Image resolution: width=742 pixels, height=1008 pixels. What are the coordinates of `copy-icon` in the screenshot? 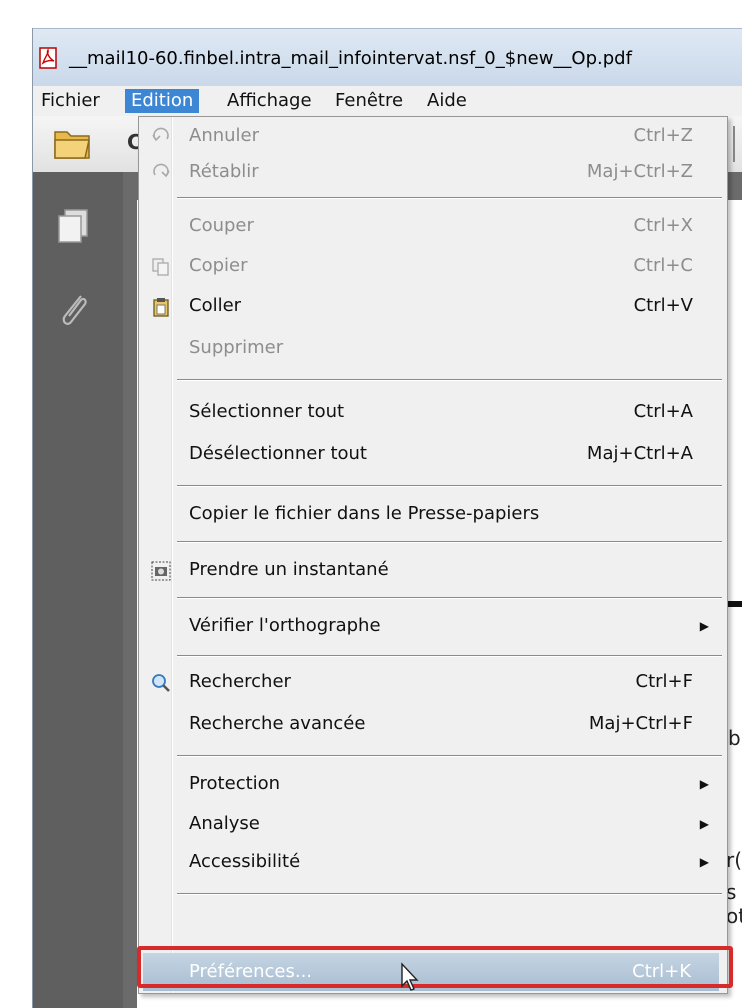 It's located at (160, 267).